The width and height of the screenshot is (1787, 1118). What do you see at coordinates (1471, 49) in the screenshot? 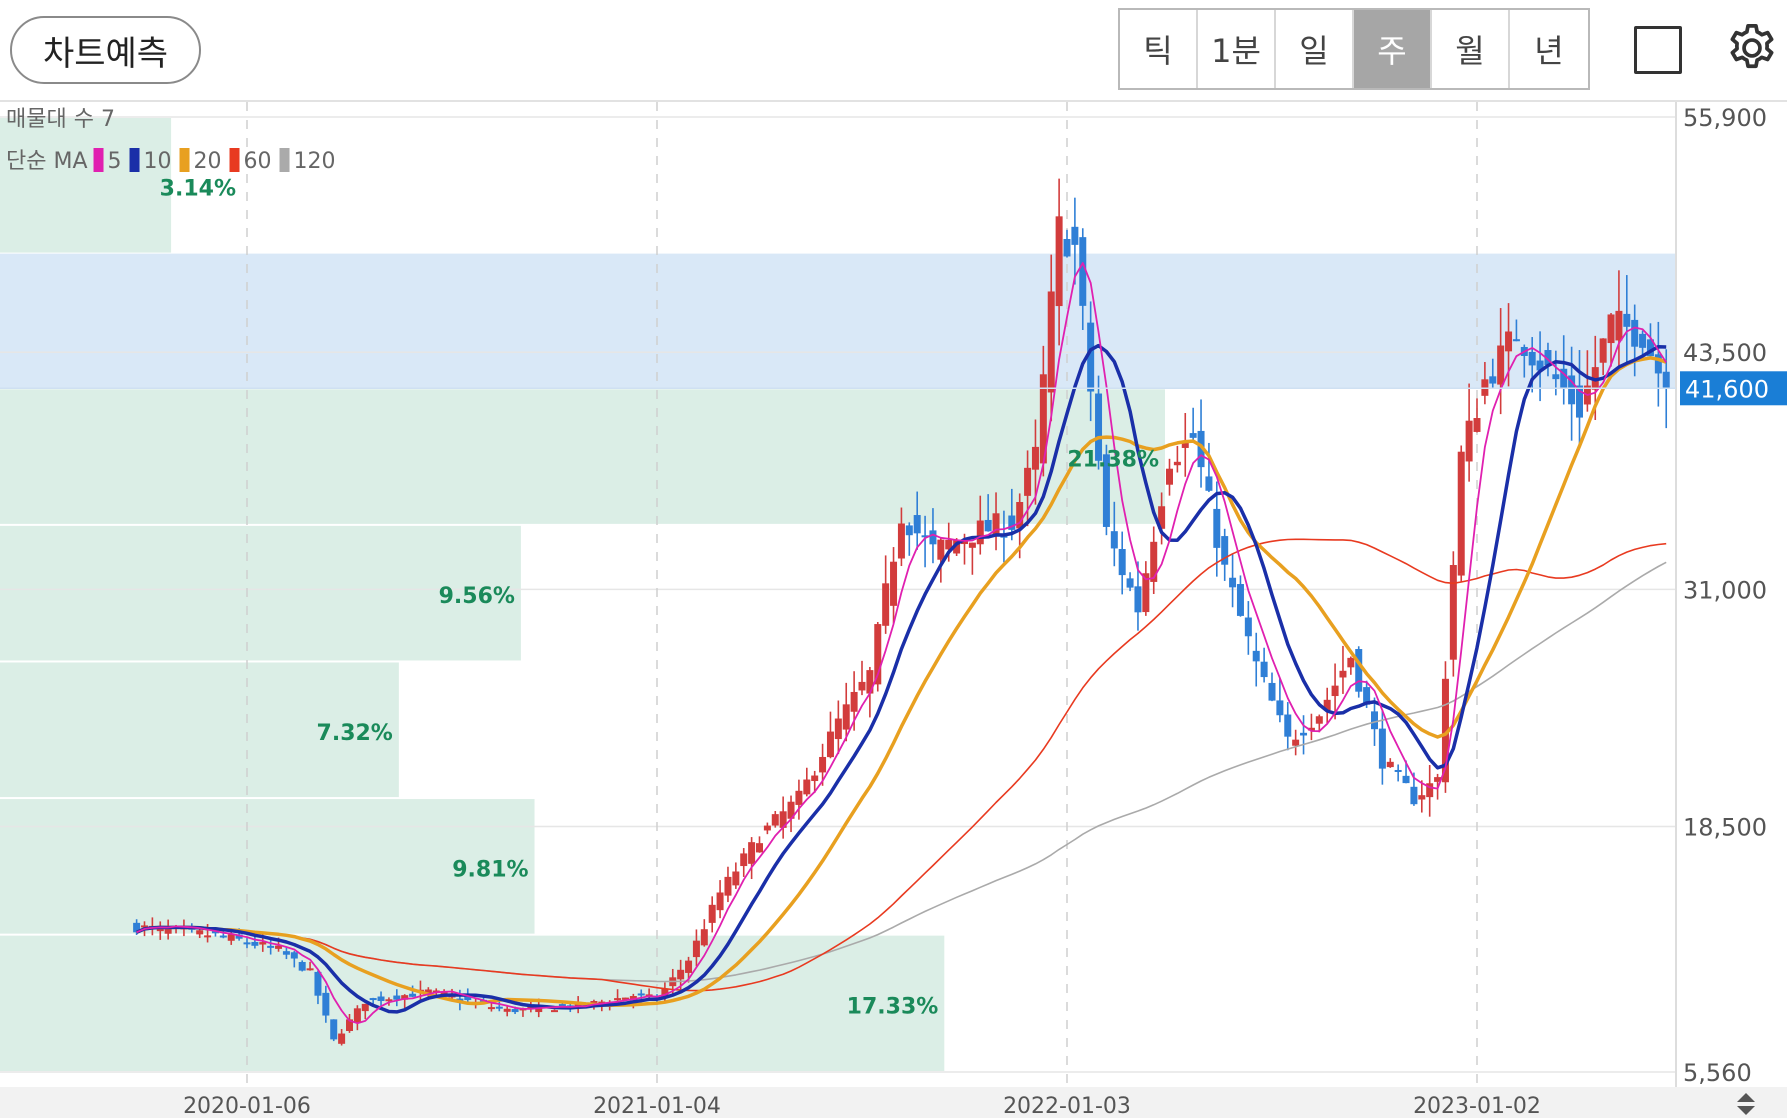
I see `period-tab-month: 월` at bounding box center [1471, 49].